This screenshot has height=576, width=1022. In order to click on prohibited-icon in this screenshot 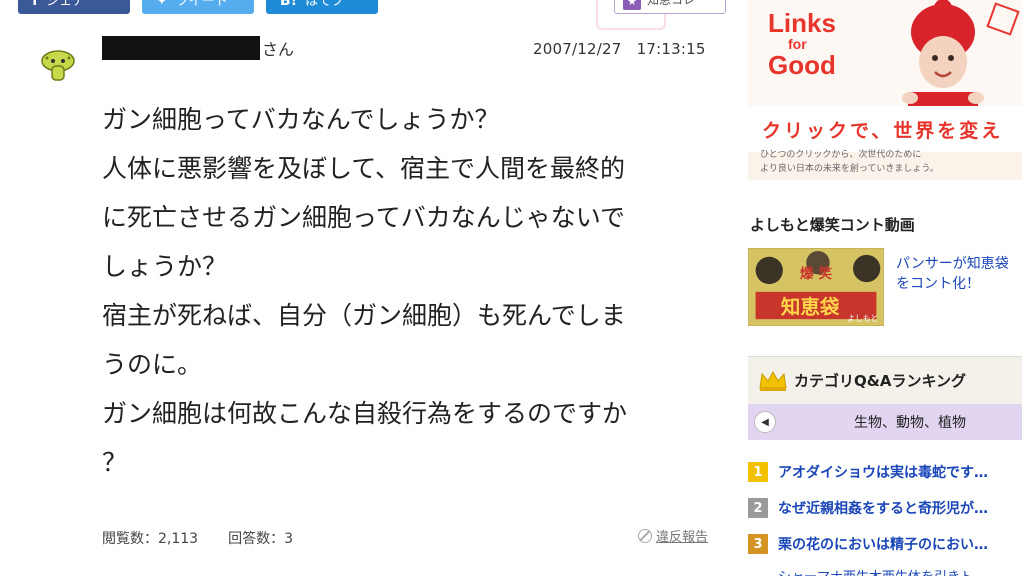, I will do `click(645, 535)`.